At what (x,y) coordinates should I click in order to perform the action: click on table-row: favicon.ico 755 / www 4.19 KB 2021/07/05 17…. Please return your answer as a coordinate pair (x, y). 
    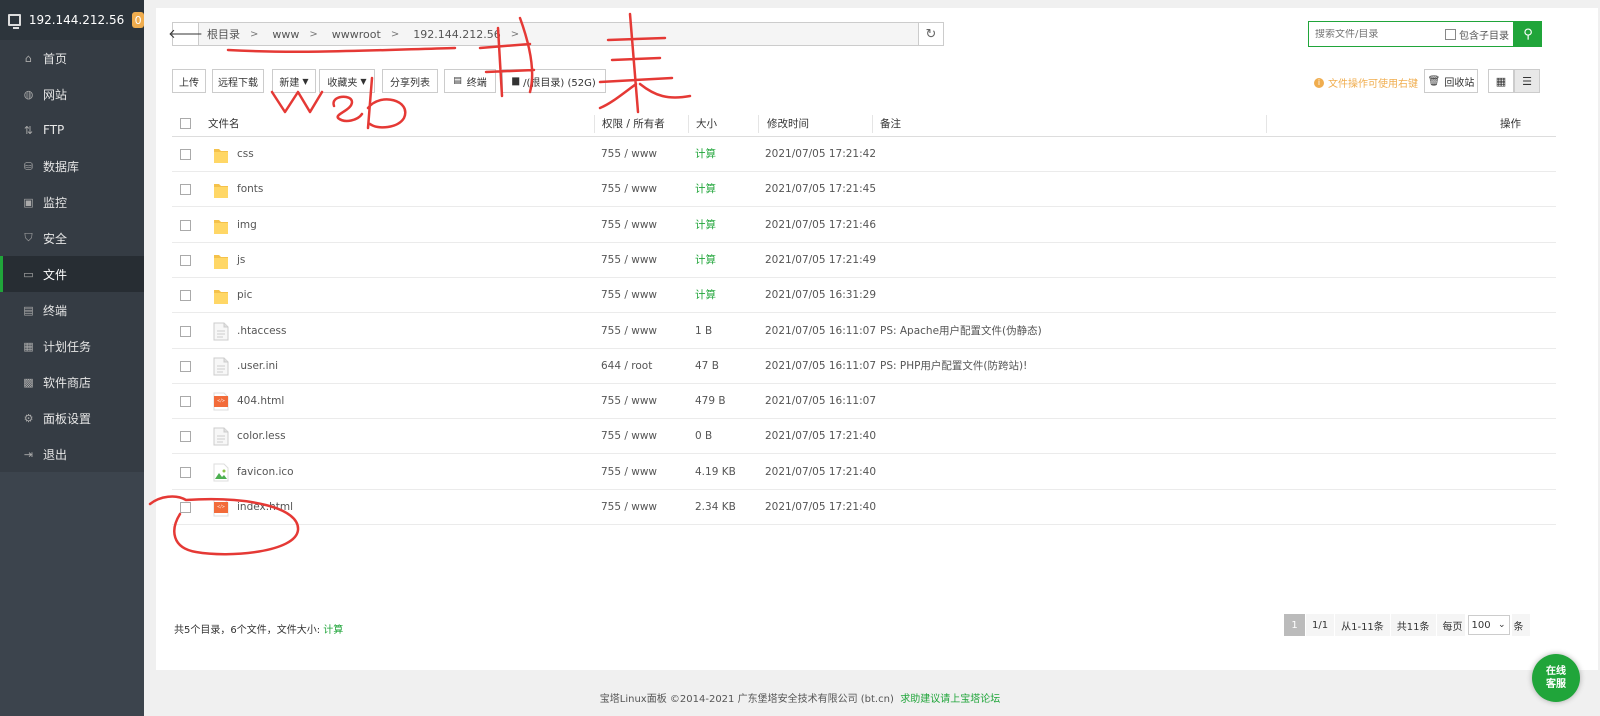
    Looking at the image, I should click on (864, 472).